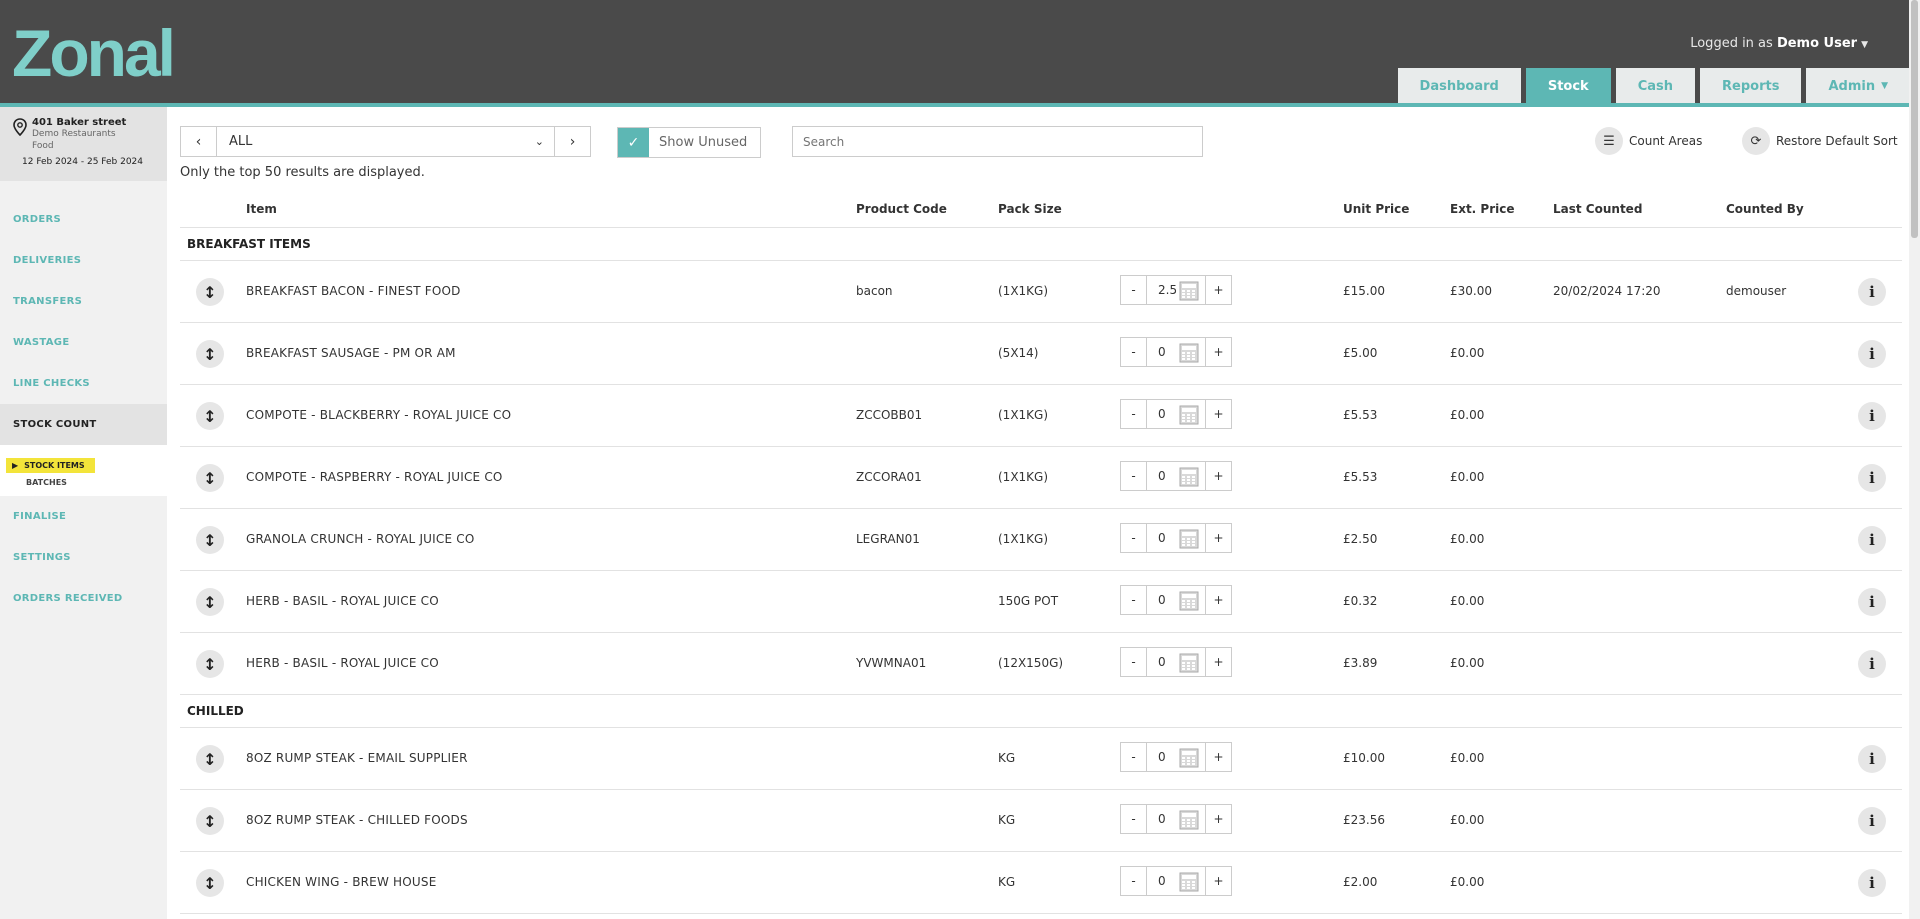 This screenshot has height=919, width=1920. I want to click on tab-admin: Admin ▼, so click(1858, 86).